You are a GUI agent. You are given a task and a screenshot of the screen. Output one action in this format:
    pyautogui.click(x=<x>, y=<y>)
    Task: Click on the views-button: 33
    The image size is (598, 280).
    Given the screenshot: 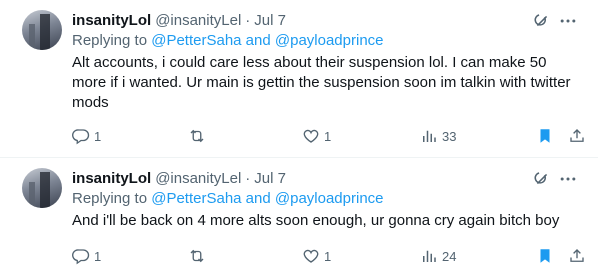 What is the action you would take?
    pyautogui.click(x=438, y=136)
    